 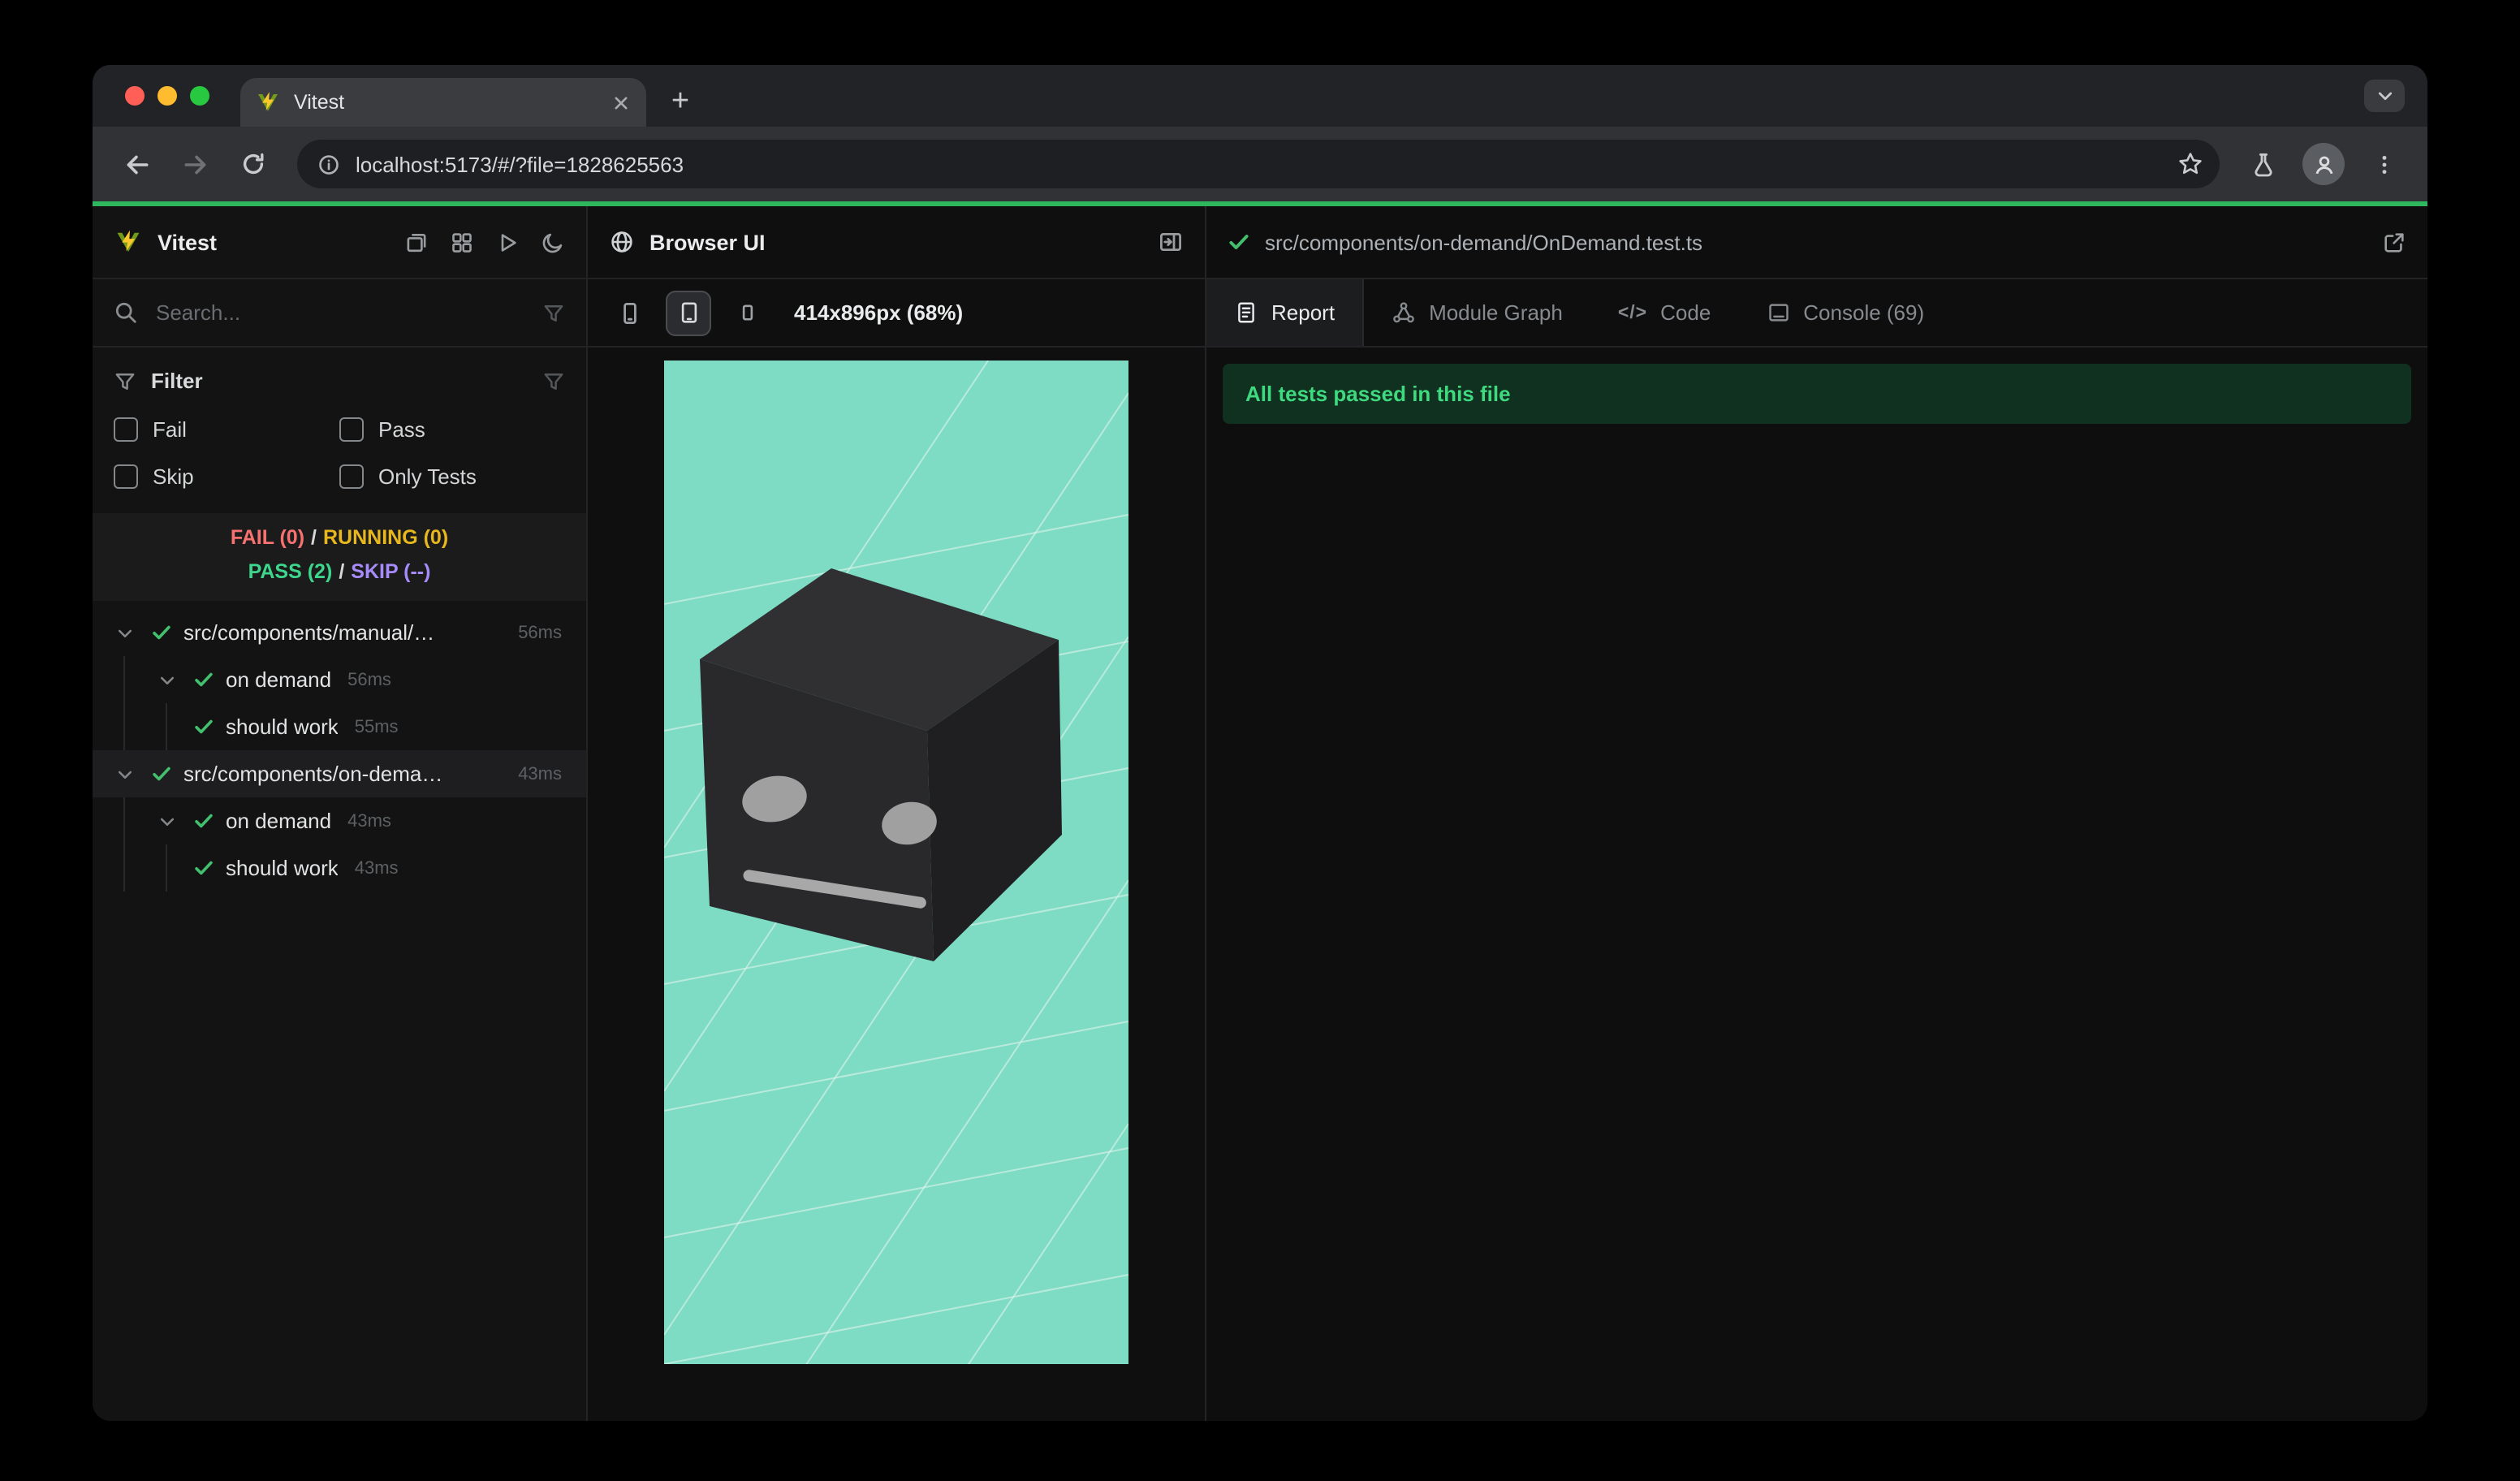 What do you see at coordinates (707, 242) in the screenshot?
I see `browser-panel-title: Browser UI` at bounding box center [707, 242].